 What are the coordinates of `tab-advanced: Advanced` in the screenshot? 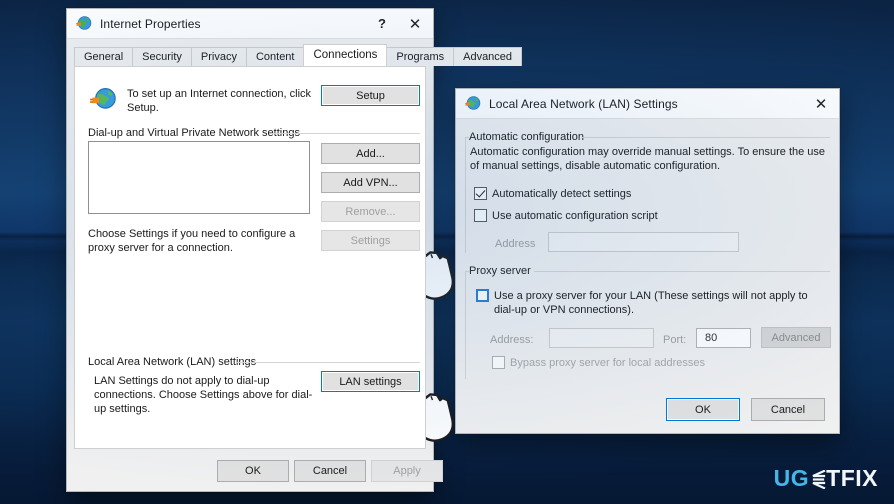 It's located at (488, 56).